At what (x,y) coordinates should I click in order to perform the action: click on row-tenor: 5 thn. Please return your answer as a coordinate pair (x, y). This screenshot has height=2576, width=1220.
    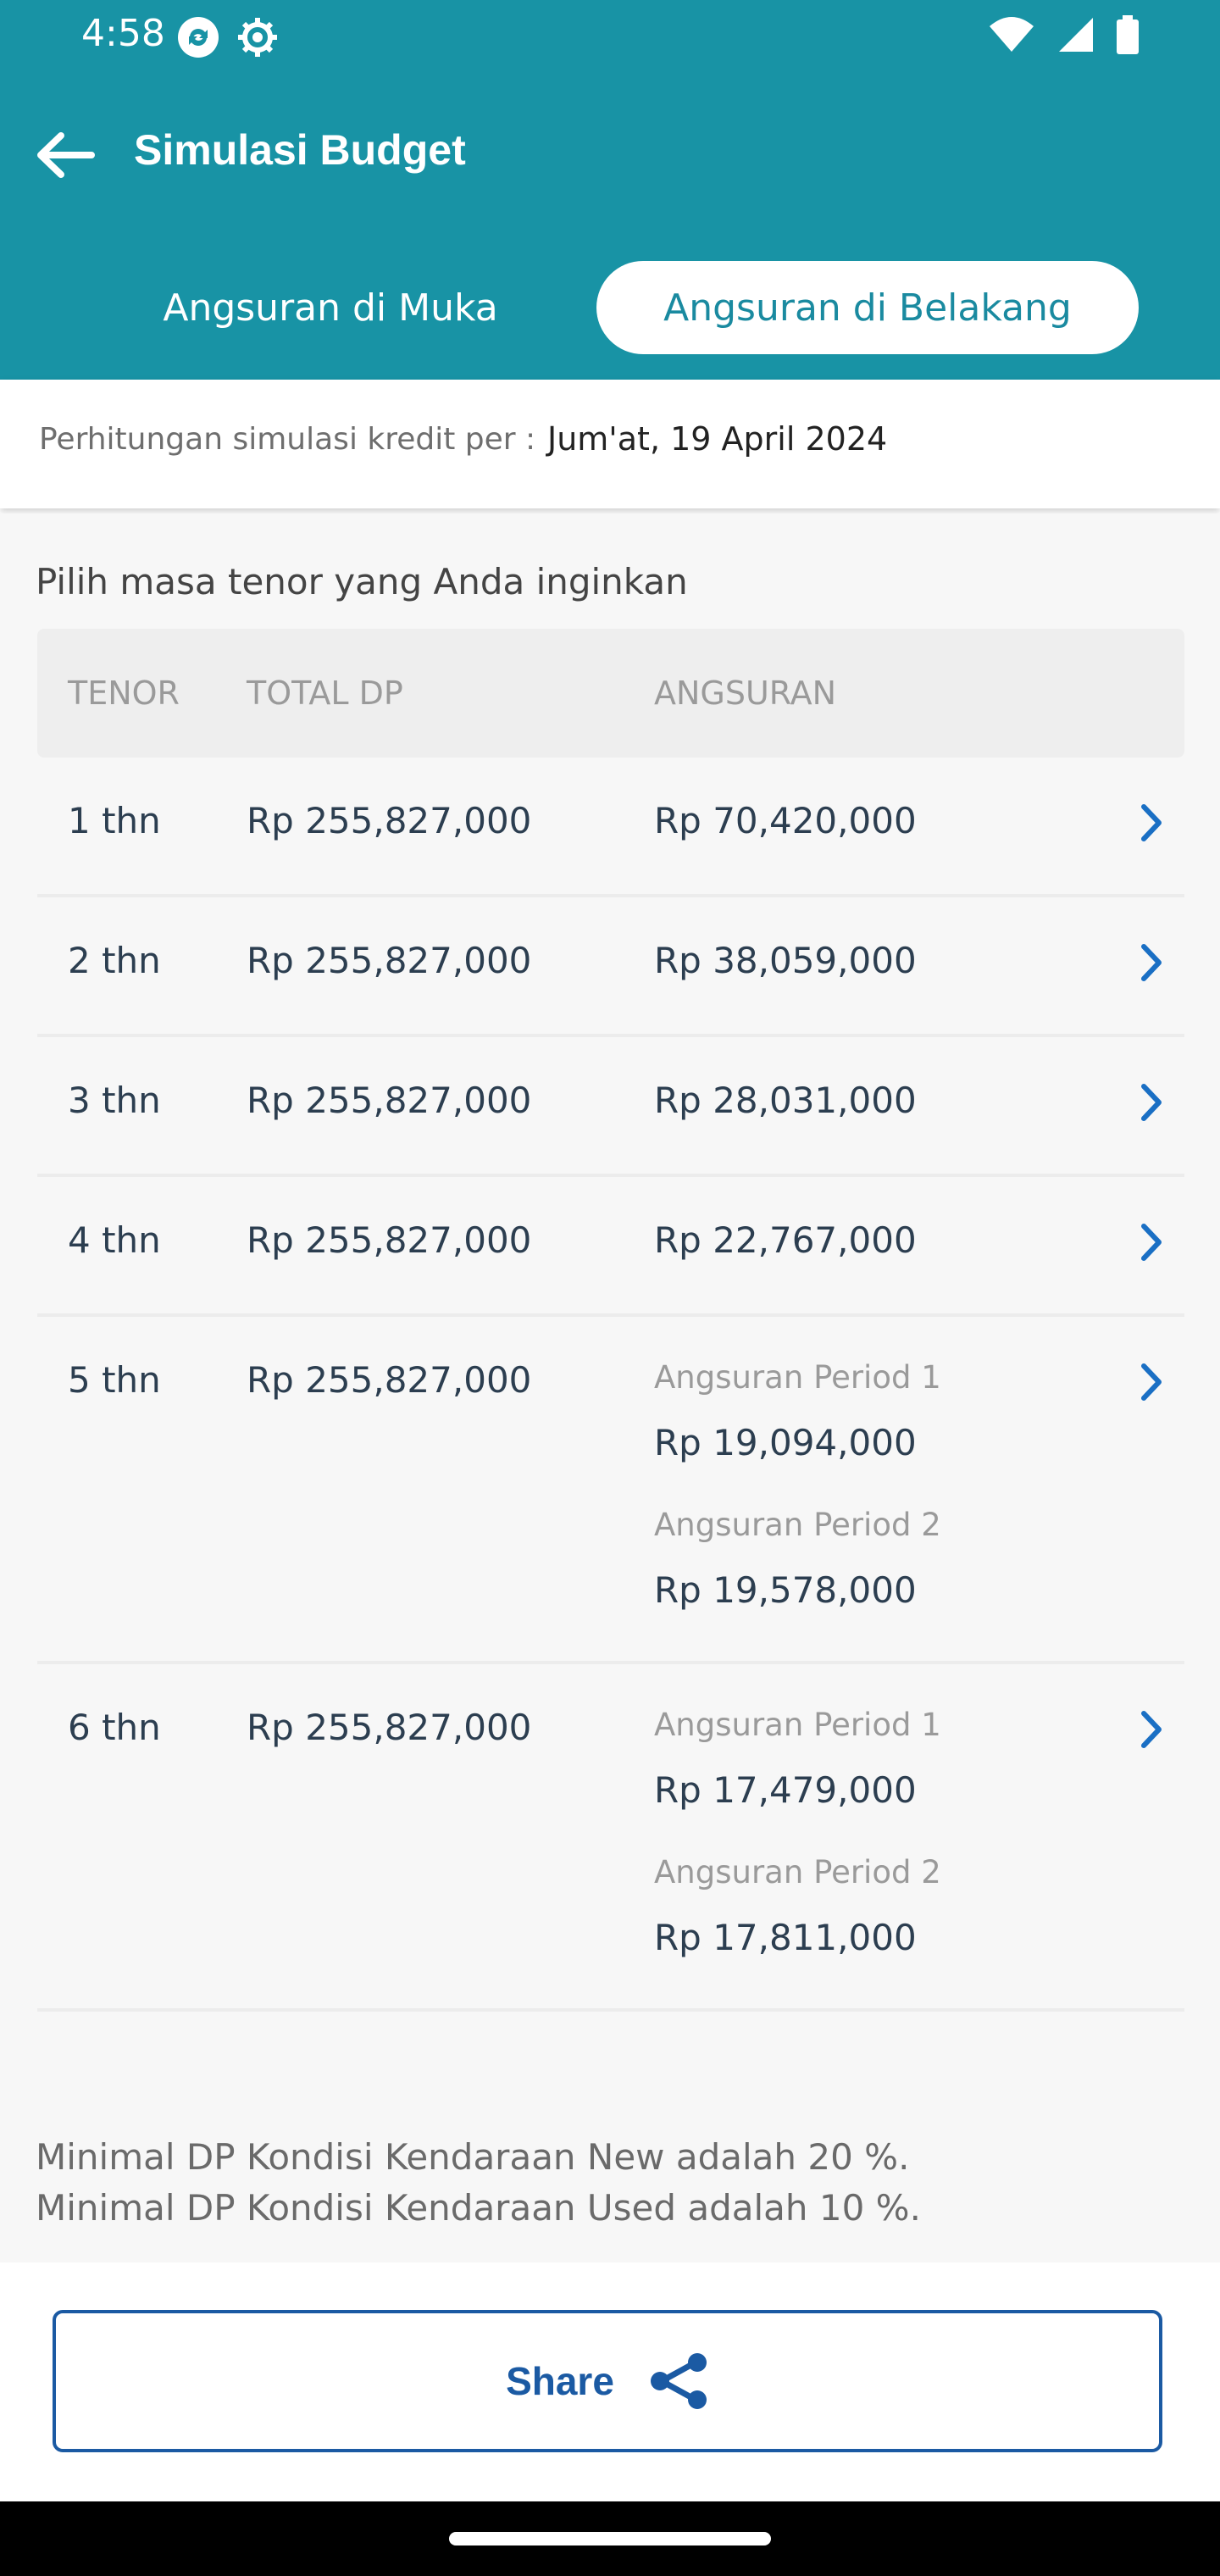
    Looking at the image, I should click on (114, 1380).